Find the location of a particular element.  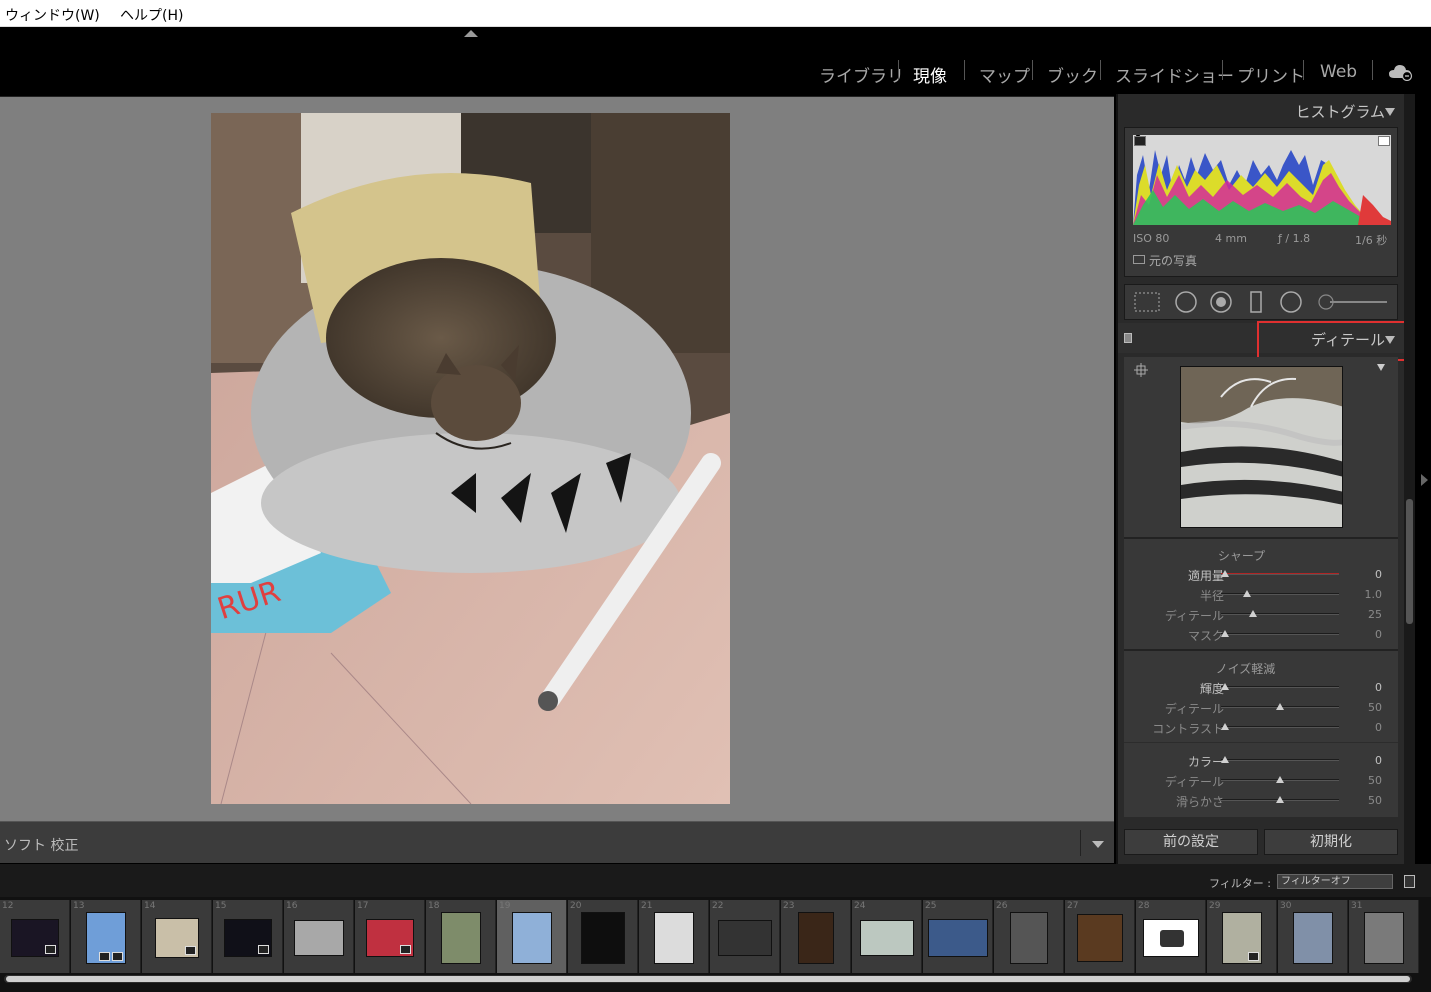

reset-button: 初期化 is located at coordinates (1331, 842).